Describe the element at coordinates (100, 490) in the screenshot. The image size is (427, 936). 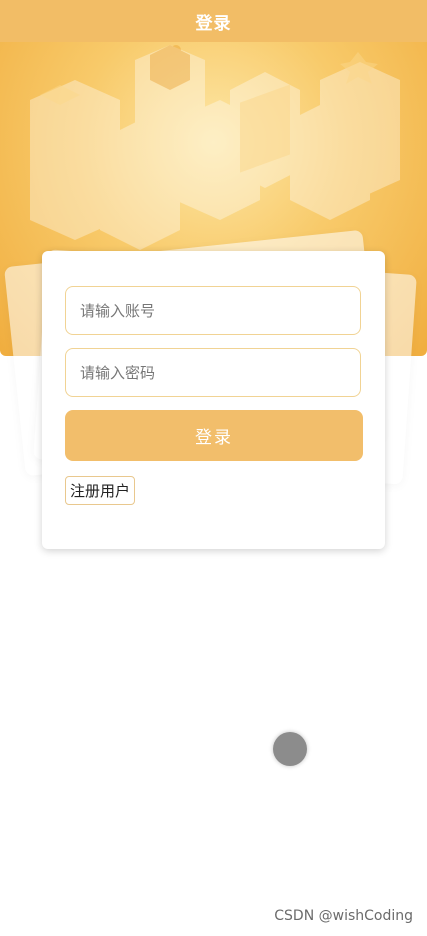
I see `register-user-button: 注册用户` at that location.